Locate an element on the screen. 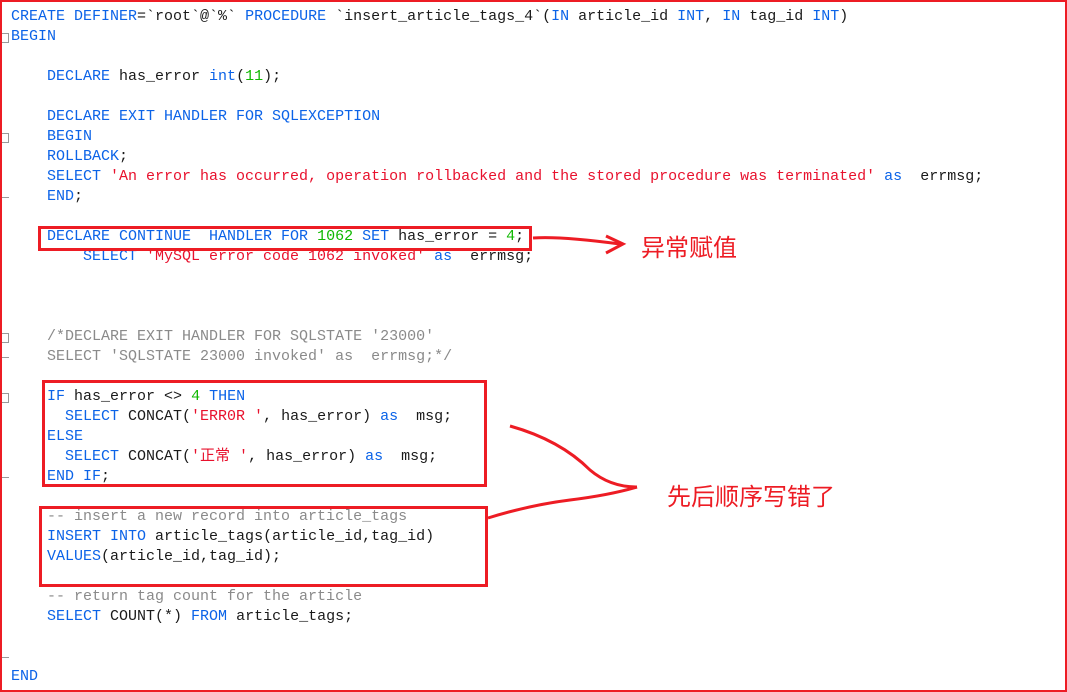 The width and height of the screenshot is (1067, 692). curve-lower is located at coordinates (562, 502).